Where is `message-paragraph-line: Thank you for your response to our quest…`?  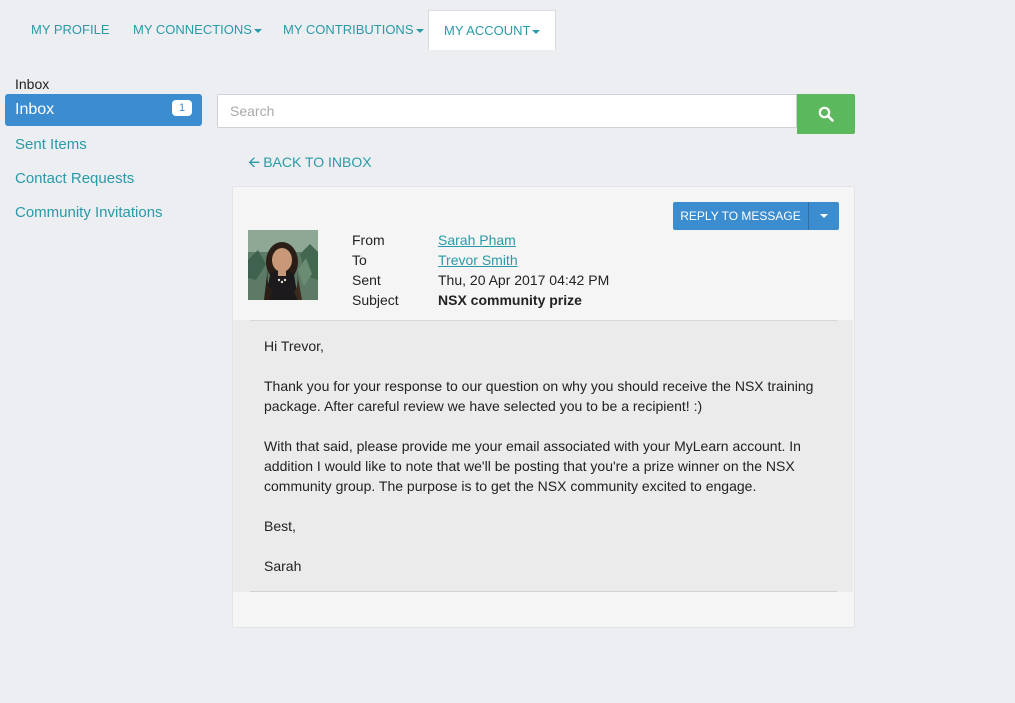
message-paragraph-line: Thank you for your response to our quest… is located at coordinates (539, 386).